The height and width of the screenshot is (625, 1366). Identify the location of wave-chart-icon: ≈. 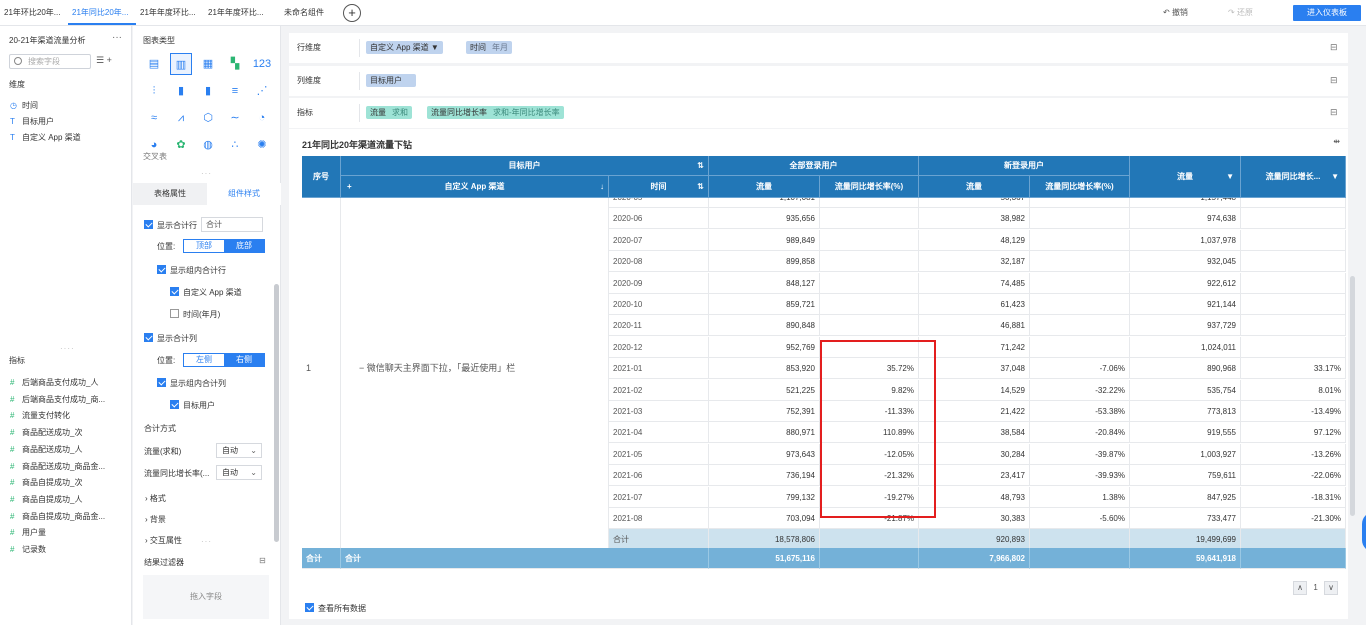
(154, 118).